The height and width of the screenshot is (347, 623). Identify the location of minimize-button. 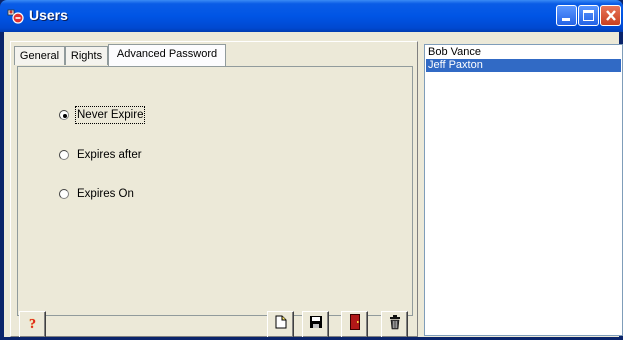
(566, 15).